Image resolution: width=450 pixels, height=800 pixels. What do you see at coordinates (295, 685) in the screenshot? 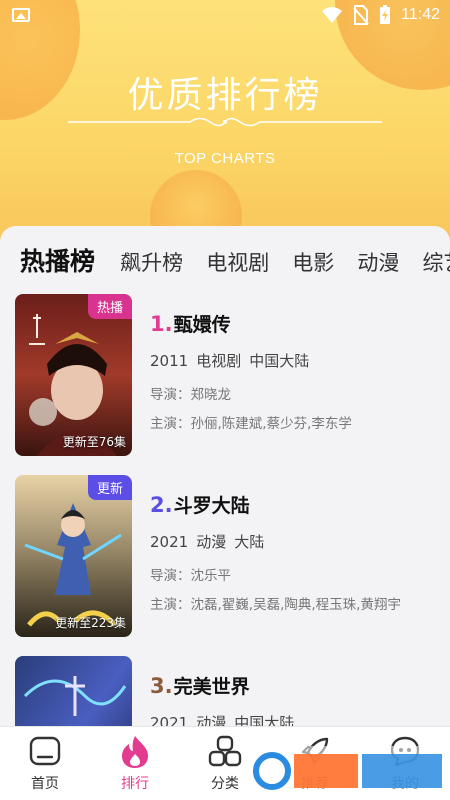
I see `item-title: 3.完美世界` at bounding box center [295, 685].